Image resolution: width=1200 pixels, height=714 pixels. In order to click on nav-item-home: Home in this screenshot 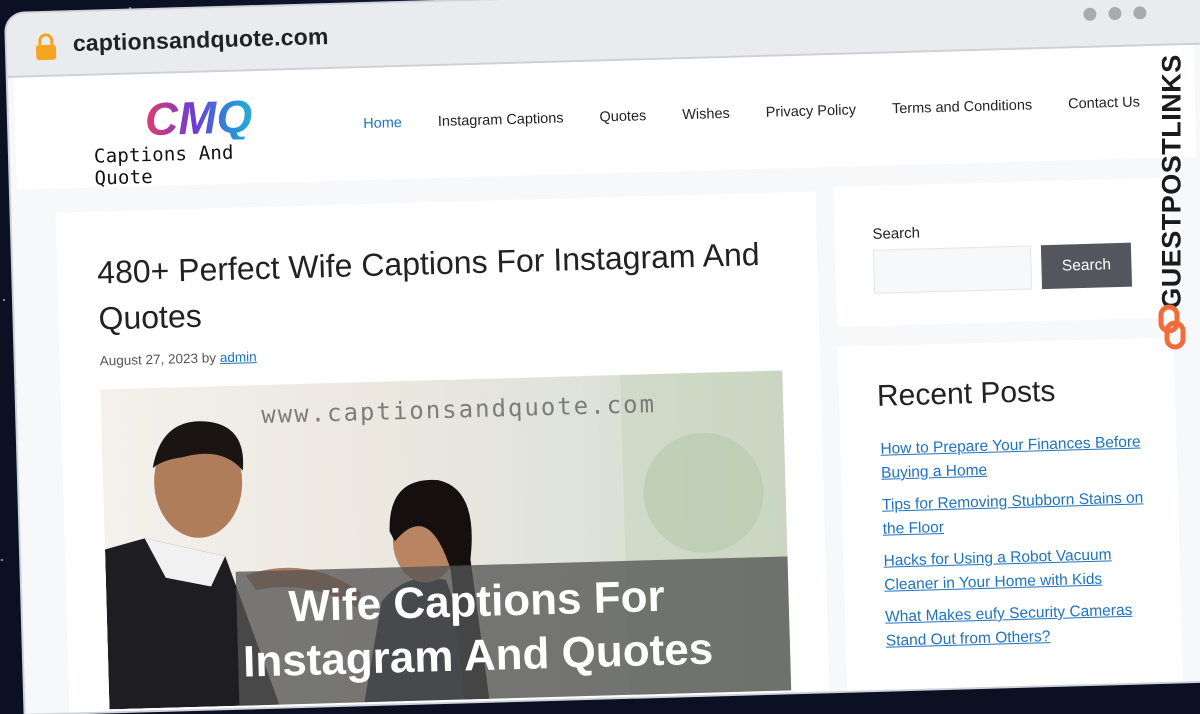, I will do `click(382, 123)`.